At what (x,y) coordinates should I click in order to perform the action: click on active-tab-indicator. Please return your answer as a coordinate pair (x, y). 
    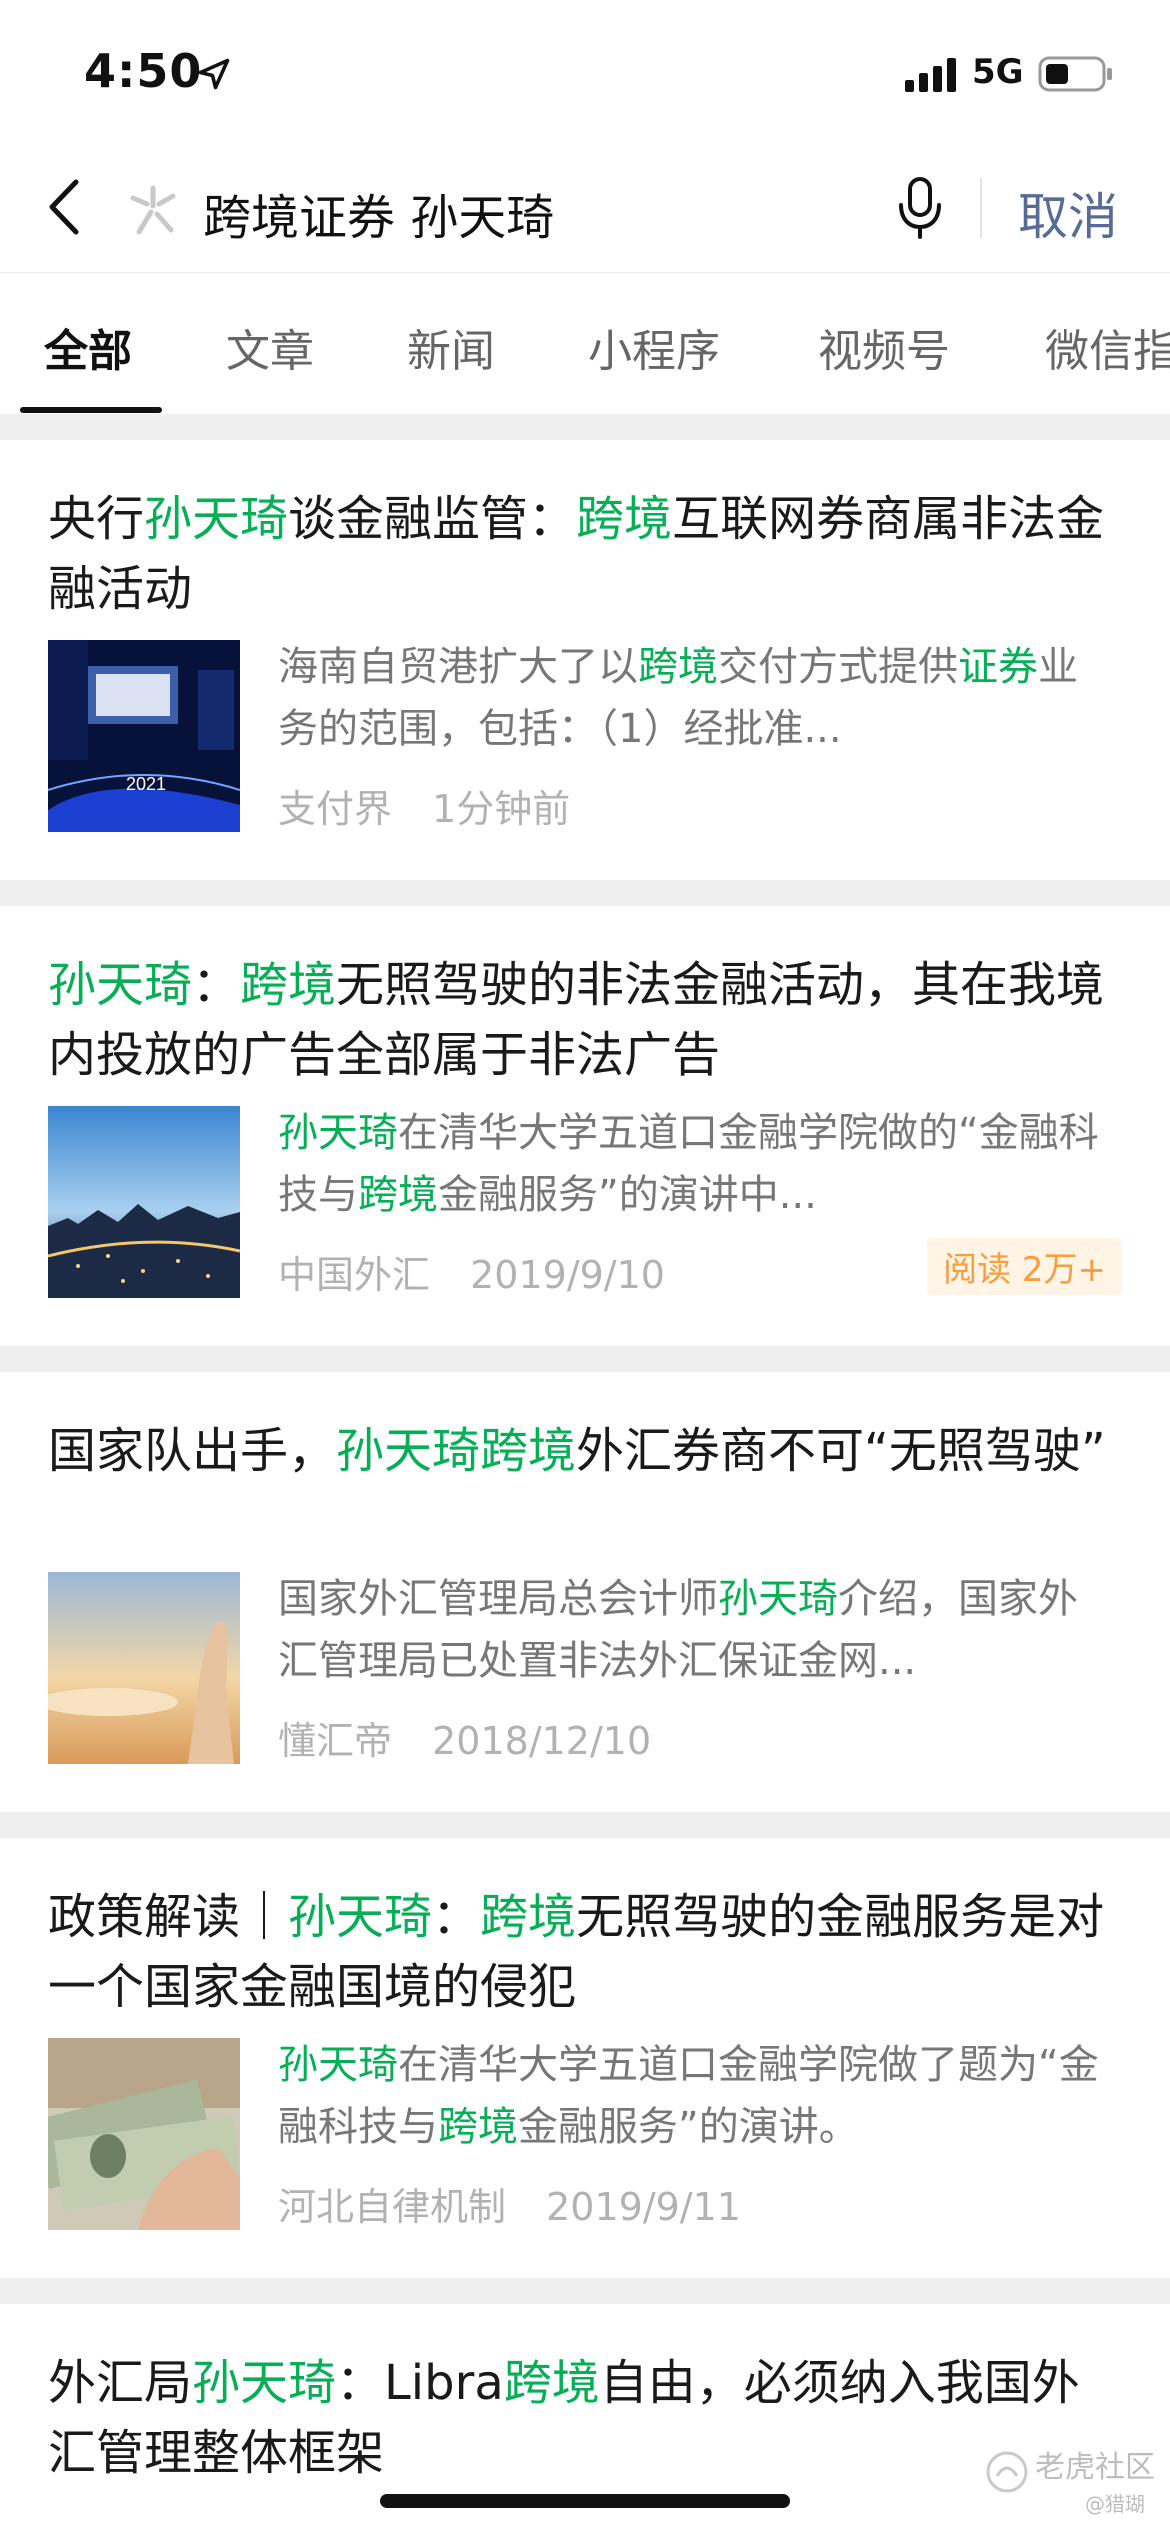
    Looking at the image, I should click on (91, 410).